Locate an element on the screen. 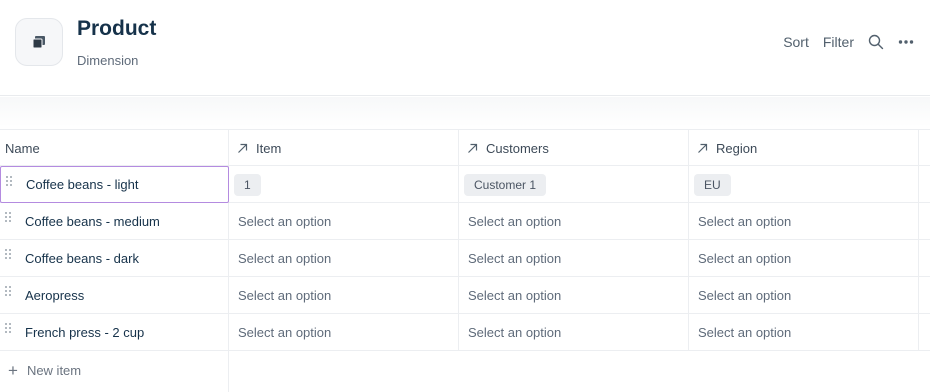  new-item-label: New item is located at coordinates (54, 370).